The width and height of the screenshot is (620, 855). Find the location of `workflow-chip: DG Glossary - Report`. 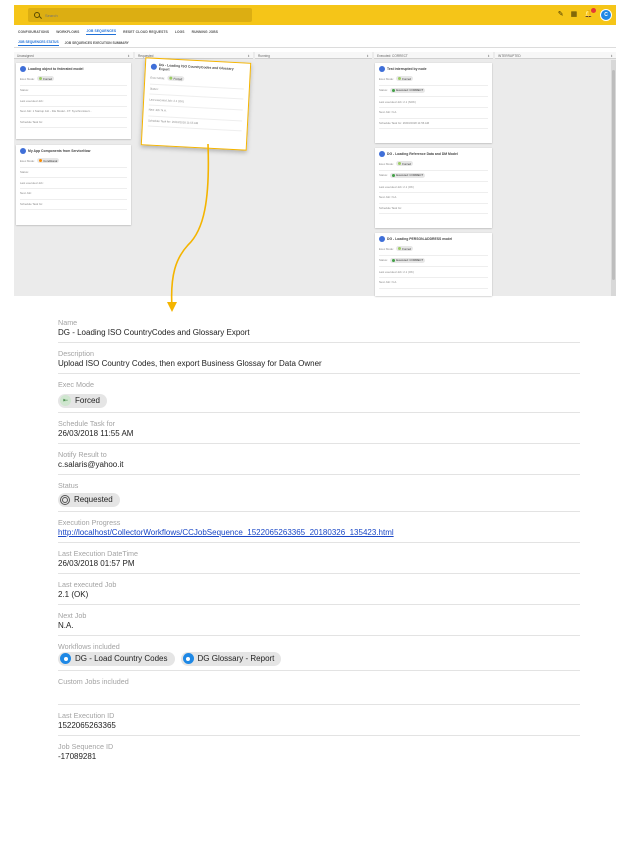

workflow-chip: DG Glossary - Report is located at coordinates (231, 658).